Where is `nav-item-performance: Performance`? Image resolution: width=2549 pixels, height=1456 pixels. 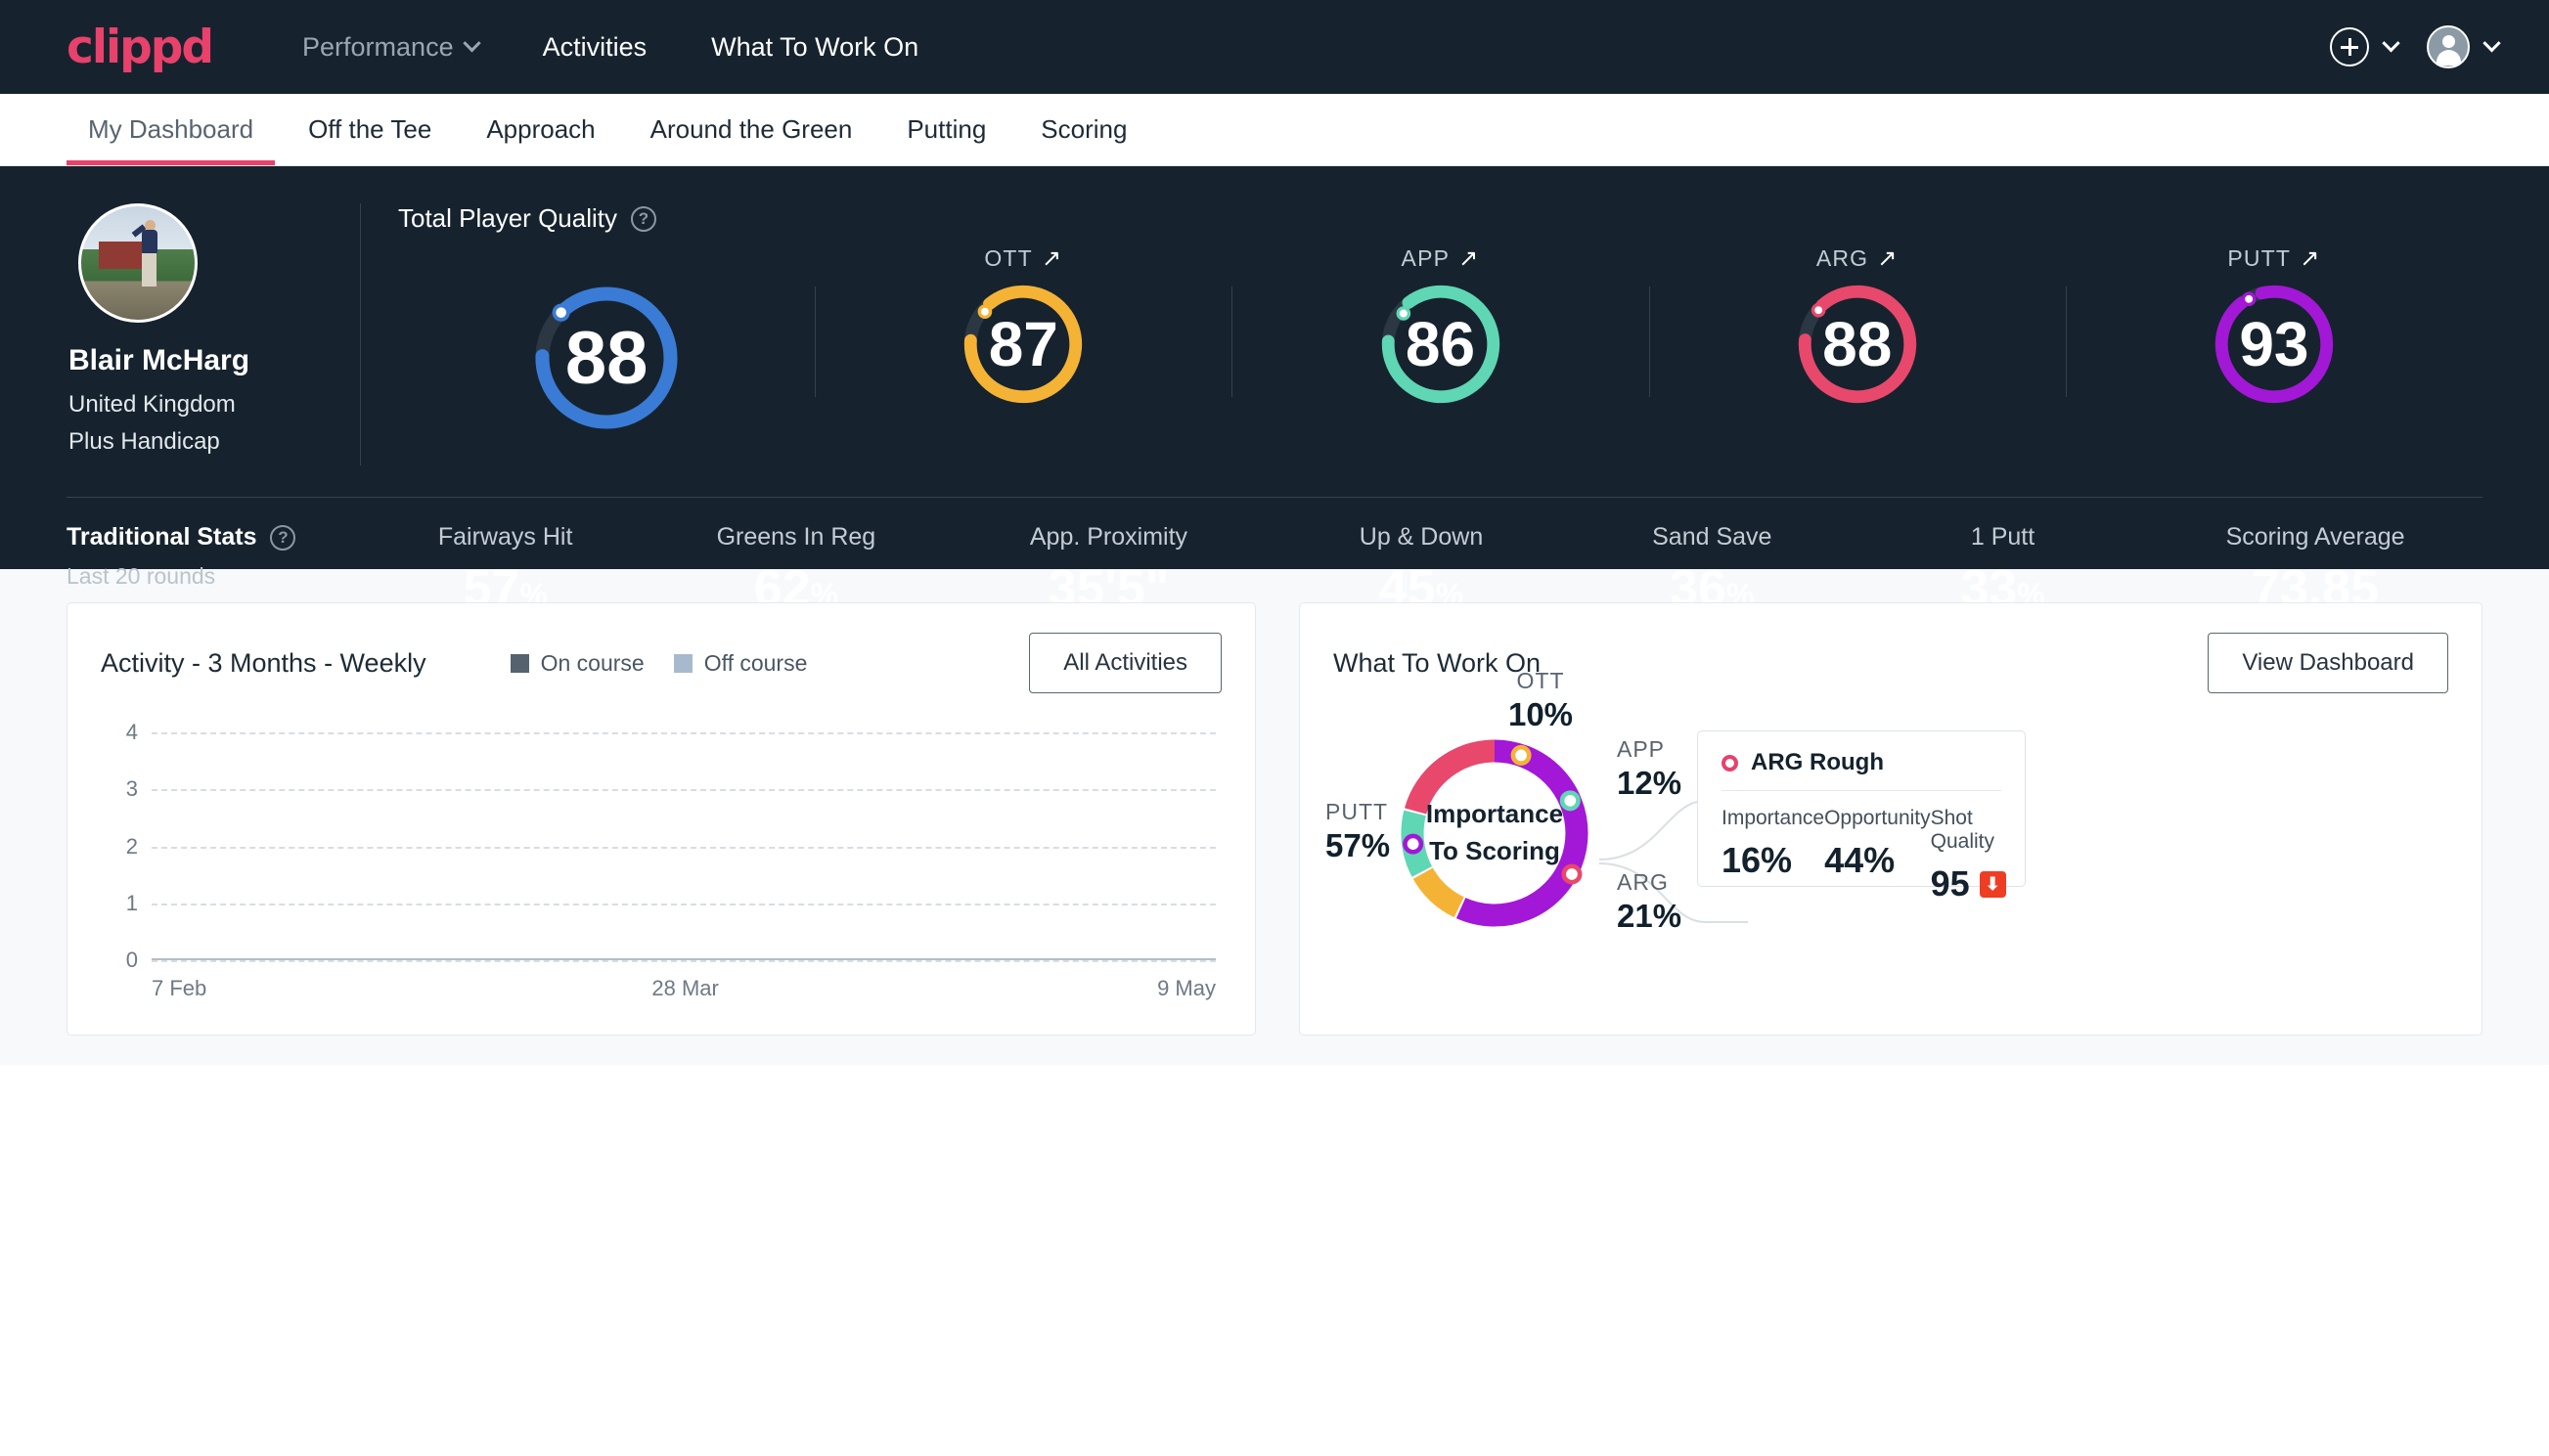 nav-item-performance: Performance is located at coordinates (390, 47).